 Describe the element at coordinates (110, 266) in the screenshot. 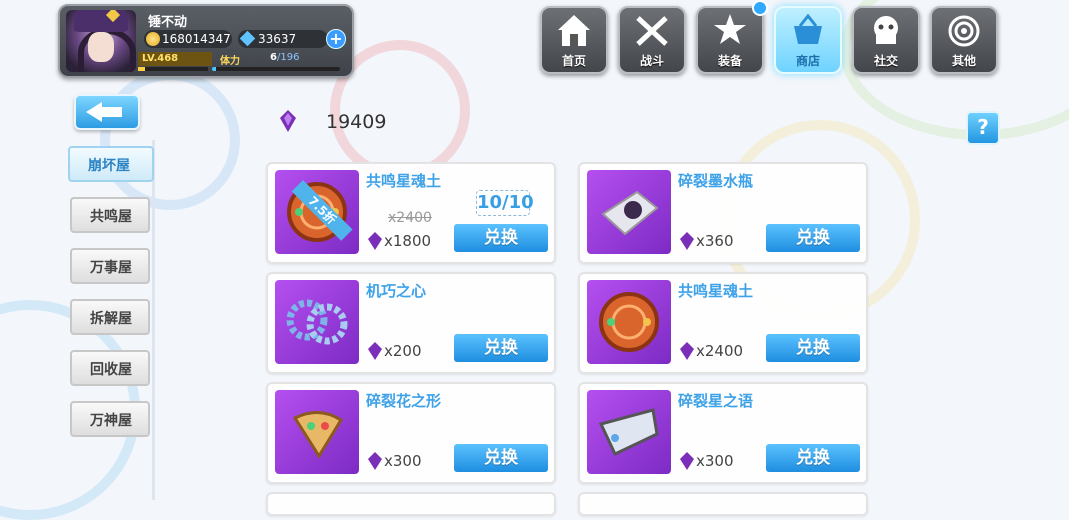

I see `tab-wanshi: 万事屋` at that location.